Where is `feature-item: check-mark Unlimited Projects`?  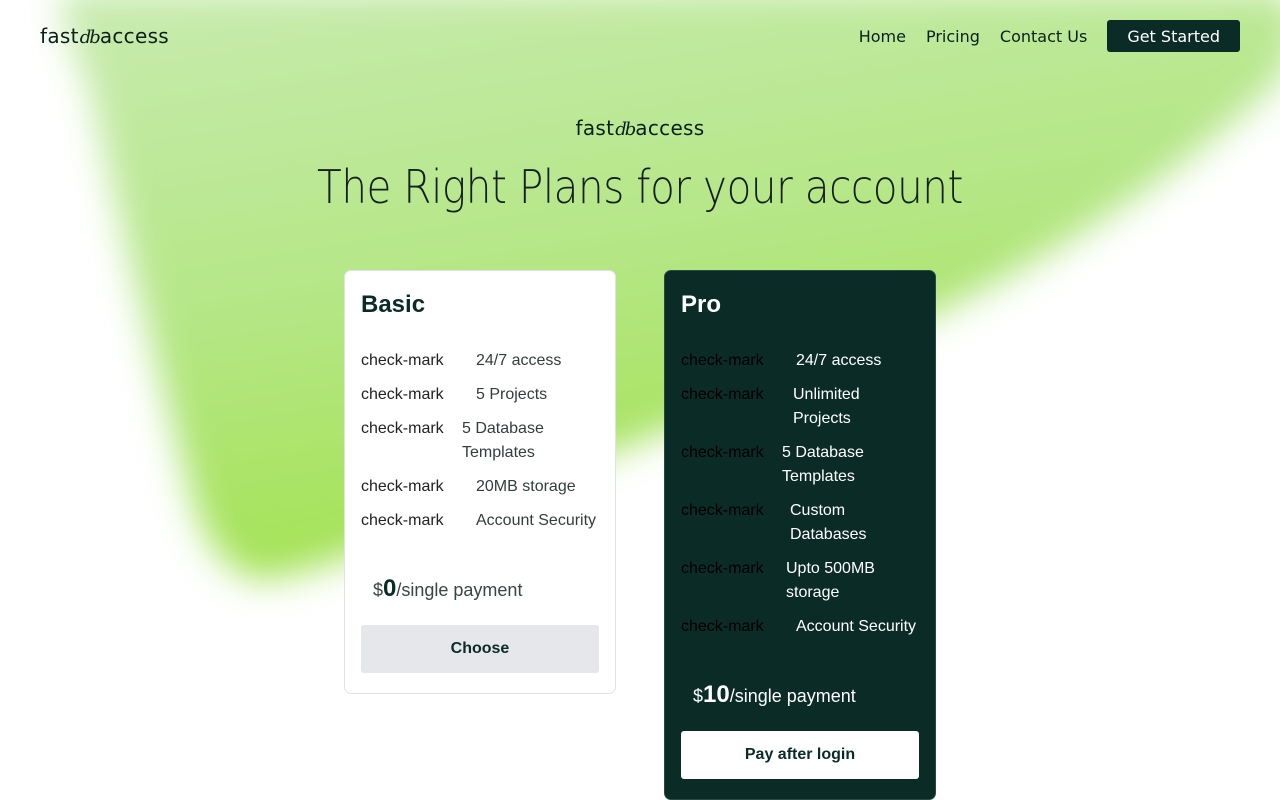
feature-item: check-mark Unlimited Projects is located at coordinates (800, 407).